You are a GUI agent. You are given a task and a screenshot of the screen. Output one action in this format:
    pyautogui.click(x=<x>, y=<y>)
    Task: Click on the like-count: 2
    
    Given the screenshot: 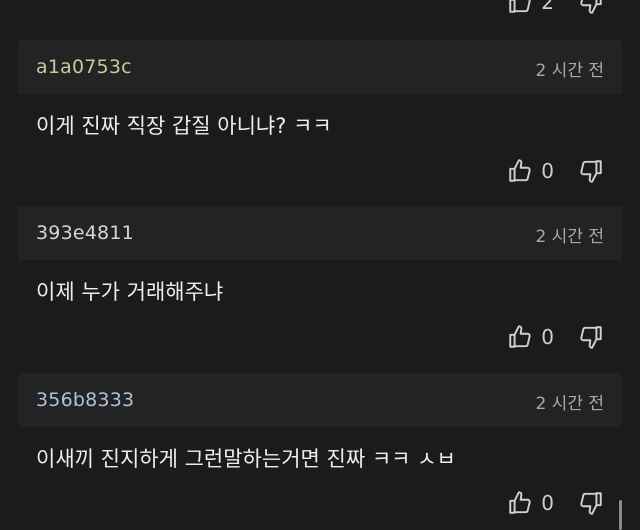 What is the action you would take?
    pyautogui.click(x=547, y=7)
    